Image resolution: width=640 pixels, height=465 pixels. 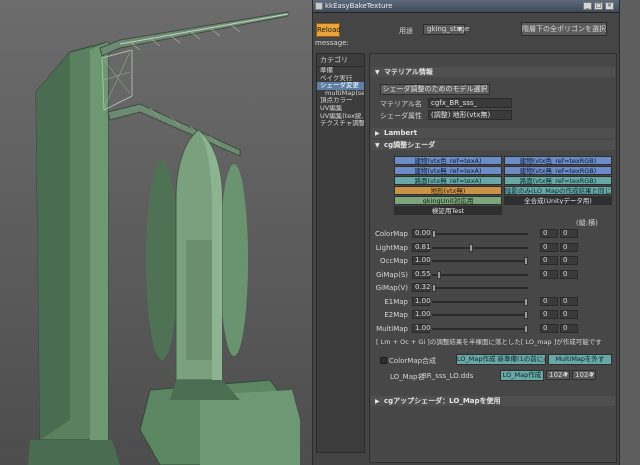 What do you see at coordinates (448, 190) in the screenshot?
I see `preset-terrain-novtx: 地形(vtx無)` at bounding box center [448, 190].